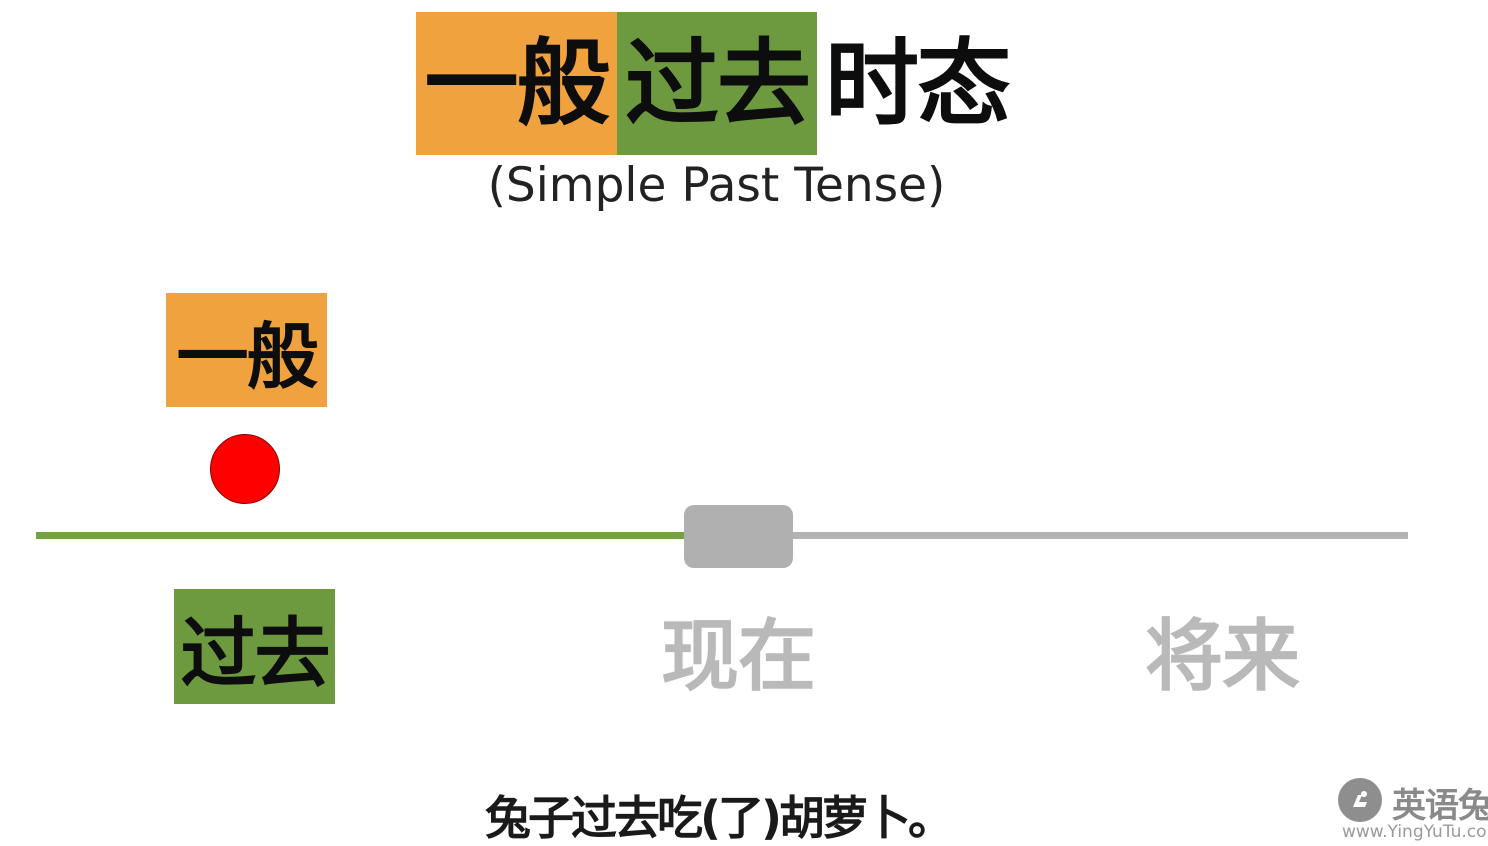 This screenshot has width=1488, height=846. Describe the element at coordinates (738, 656) in the screenshot. I see `label-present: 现在` at that location.